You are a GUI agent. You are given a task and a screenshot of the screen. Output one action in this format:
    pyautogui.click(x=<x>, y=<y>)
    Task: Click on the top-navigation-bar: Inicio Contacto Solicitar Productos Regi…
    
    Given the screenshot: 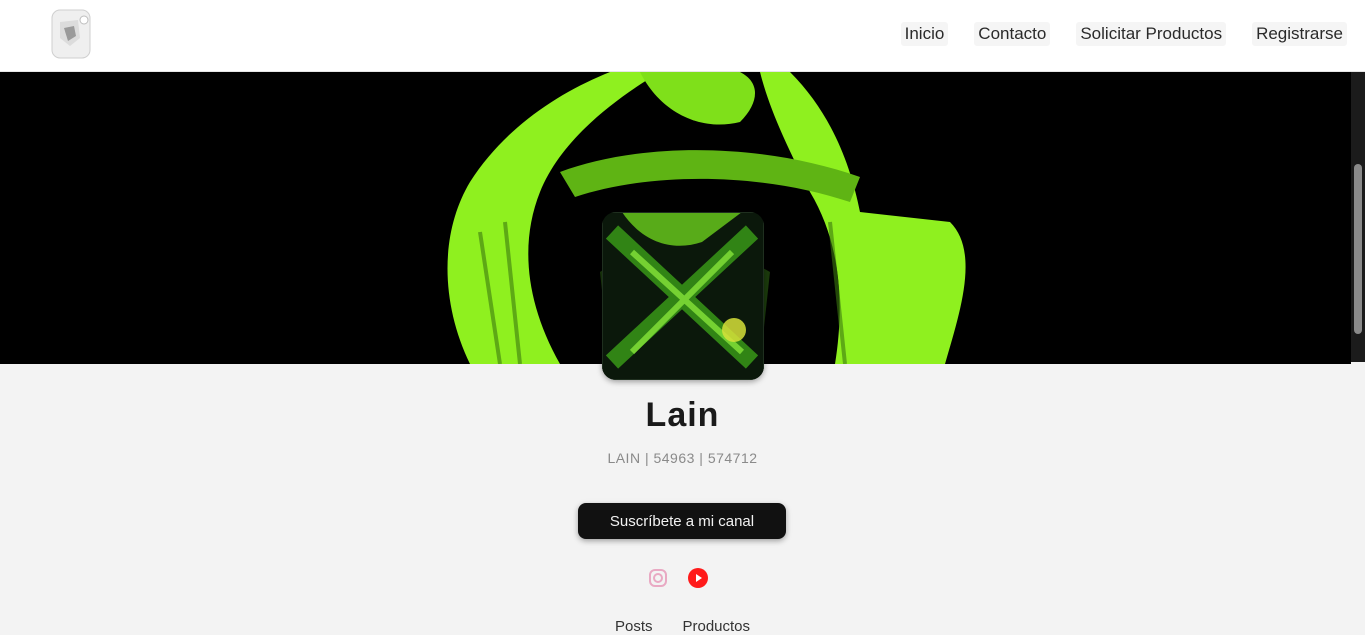 What is the action you would take?
    pyautogui.click(x=682, y=36)
    